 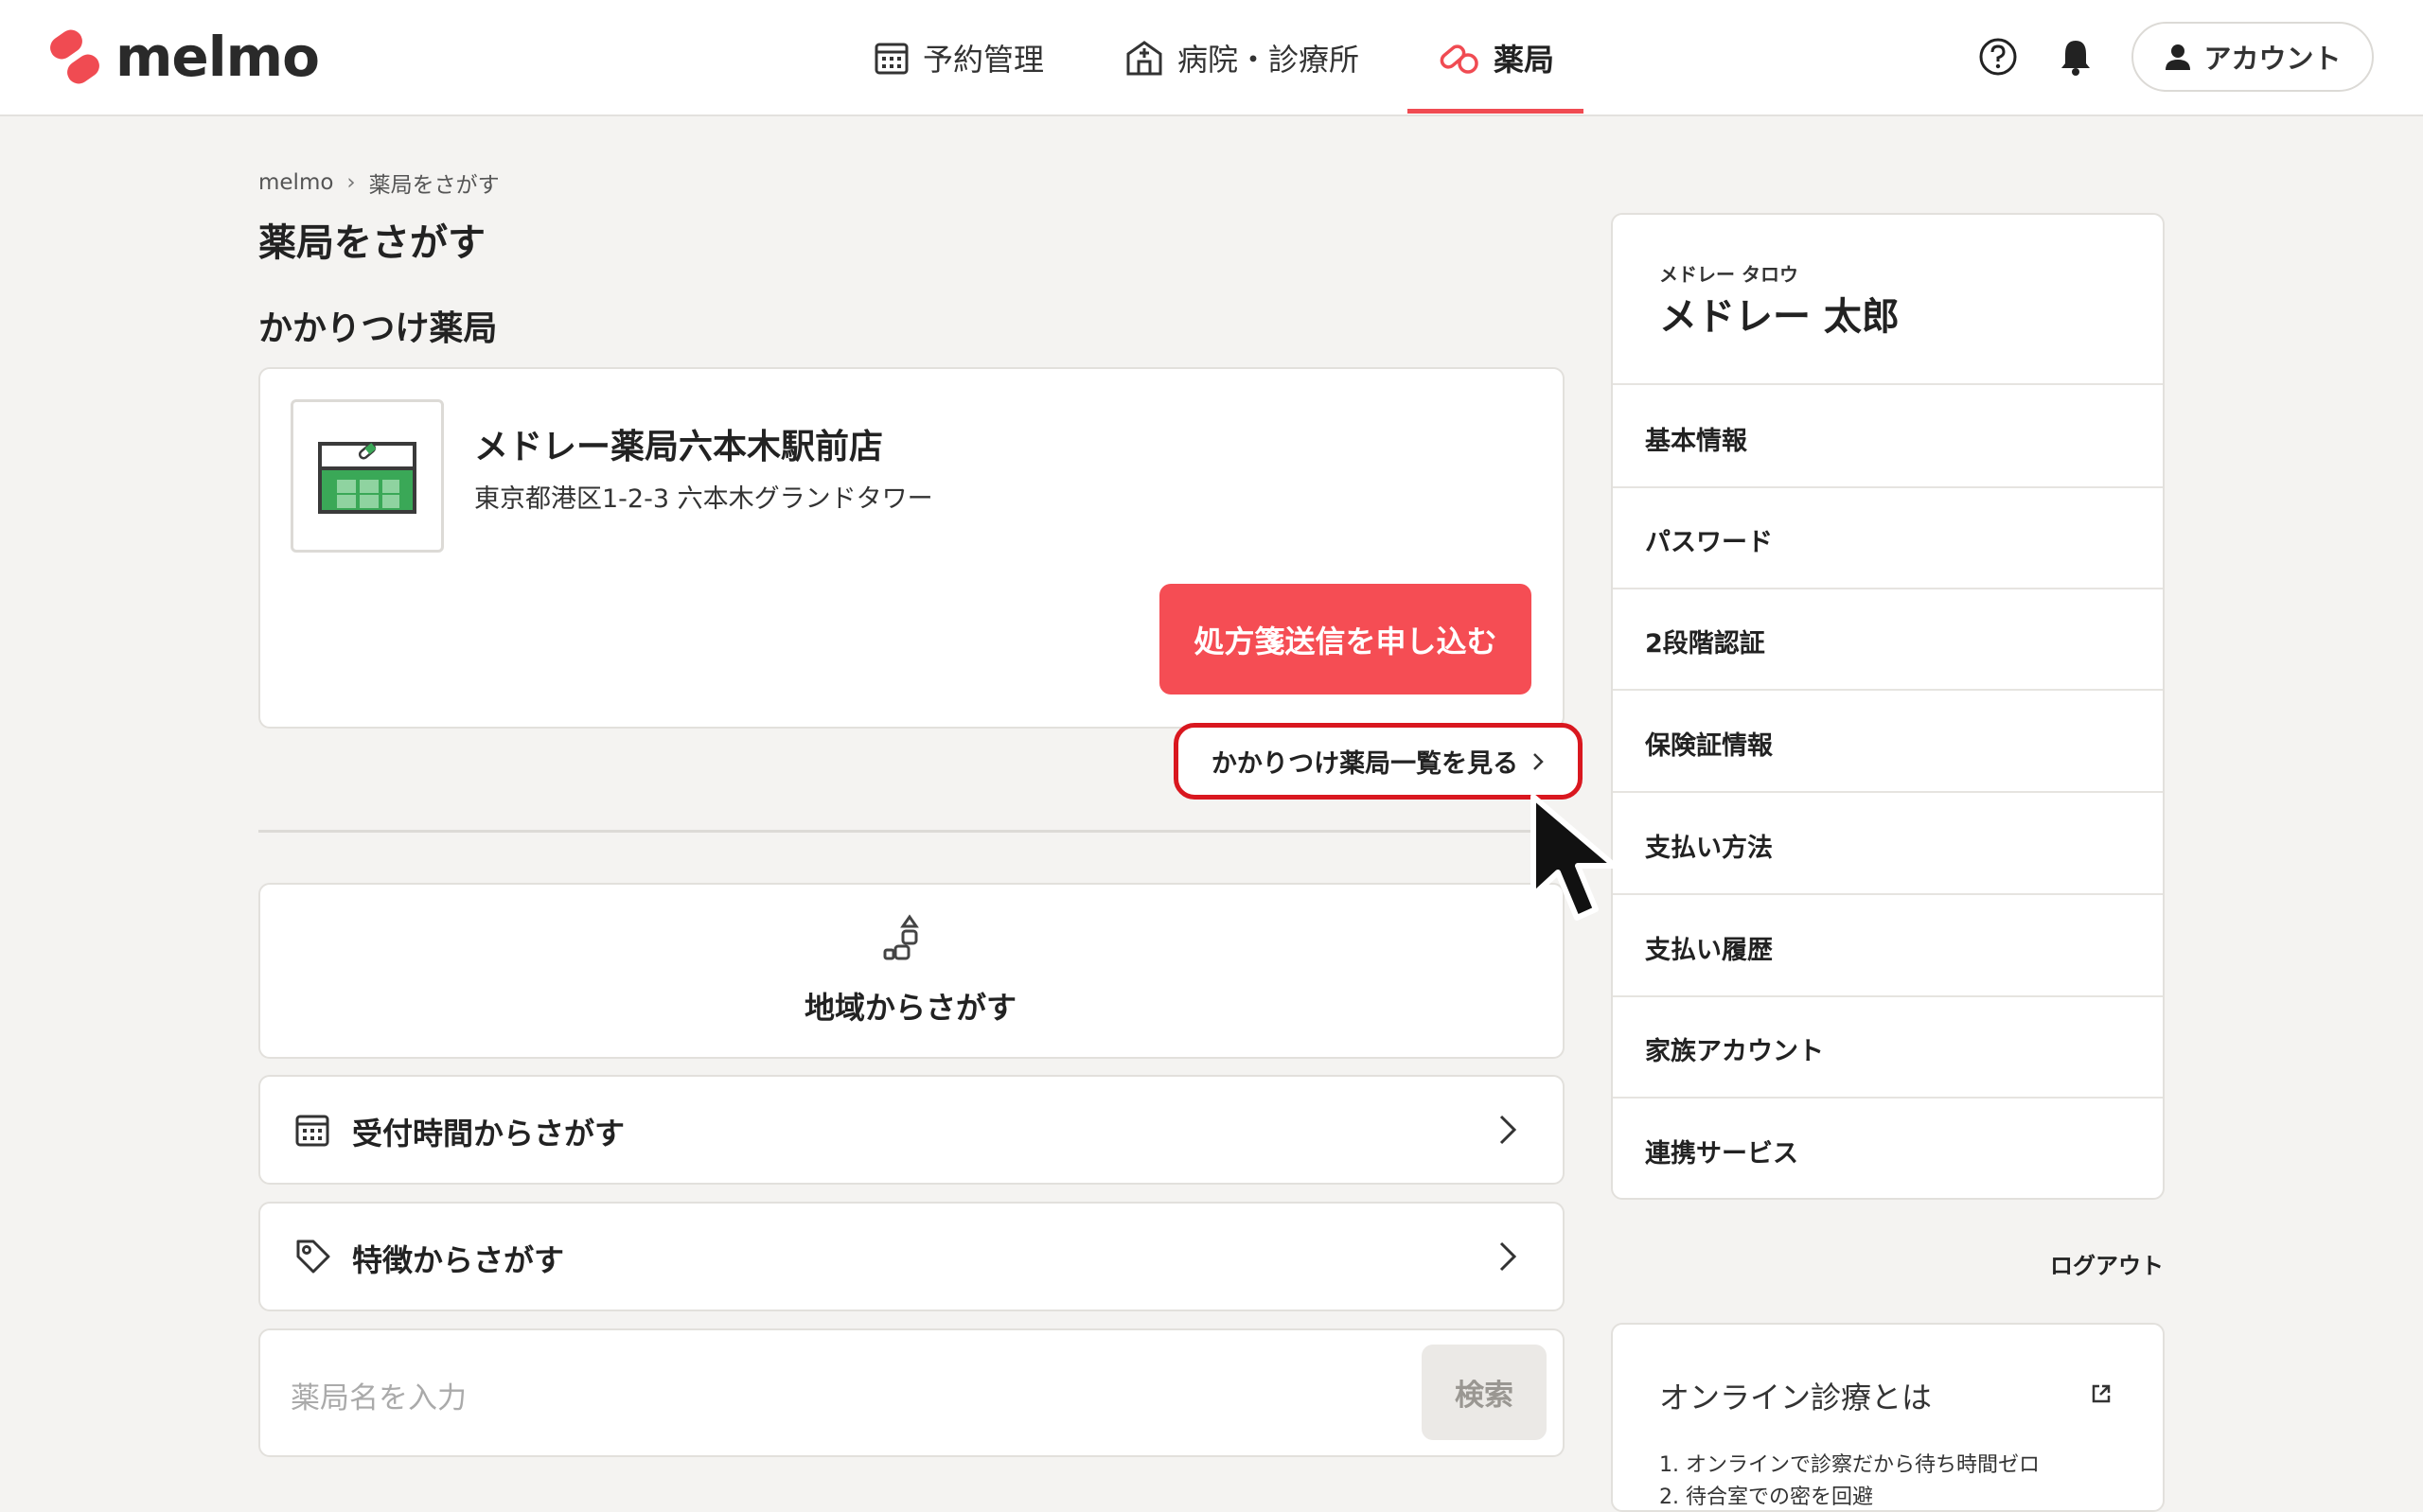 What do you see at coordinates (313, 1256) in the screenshot?
I see `tag-icon` at bounding box center [313, 1256].